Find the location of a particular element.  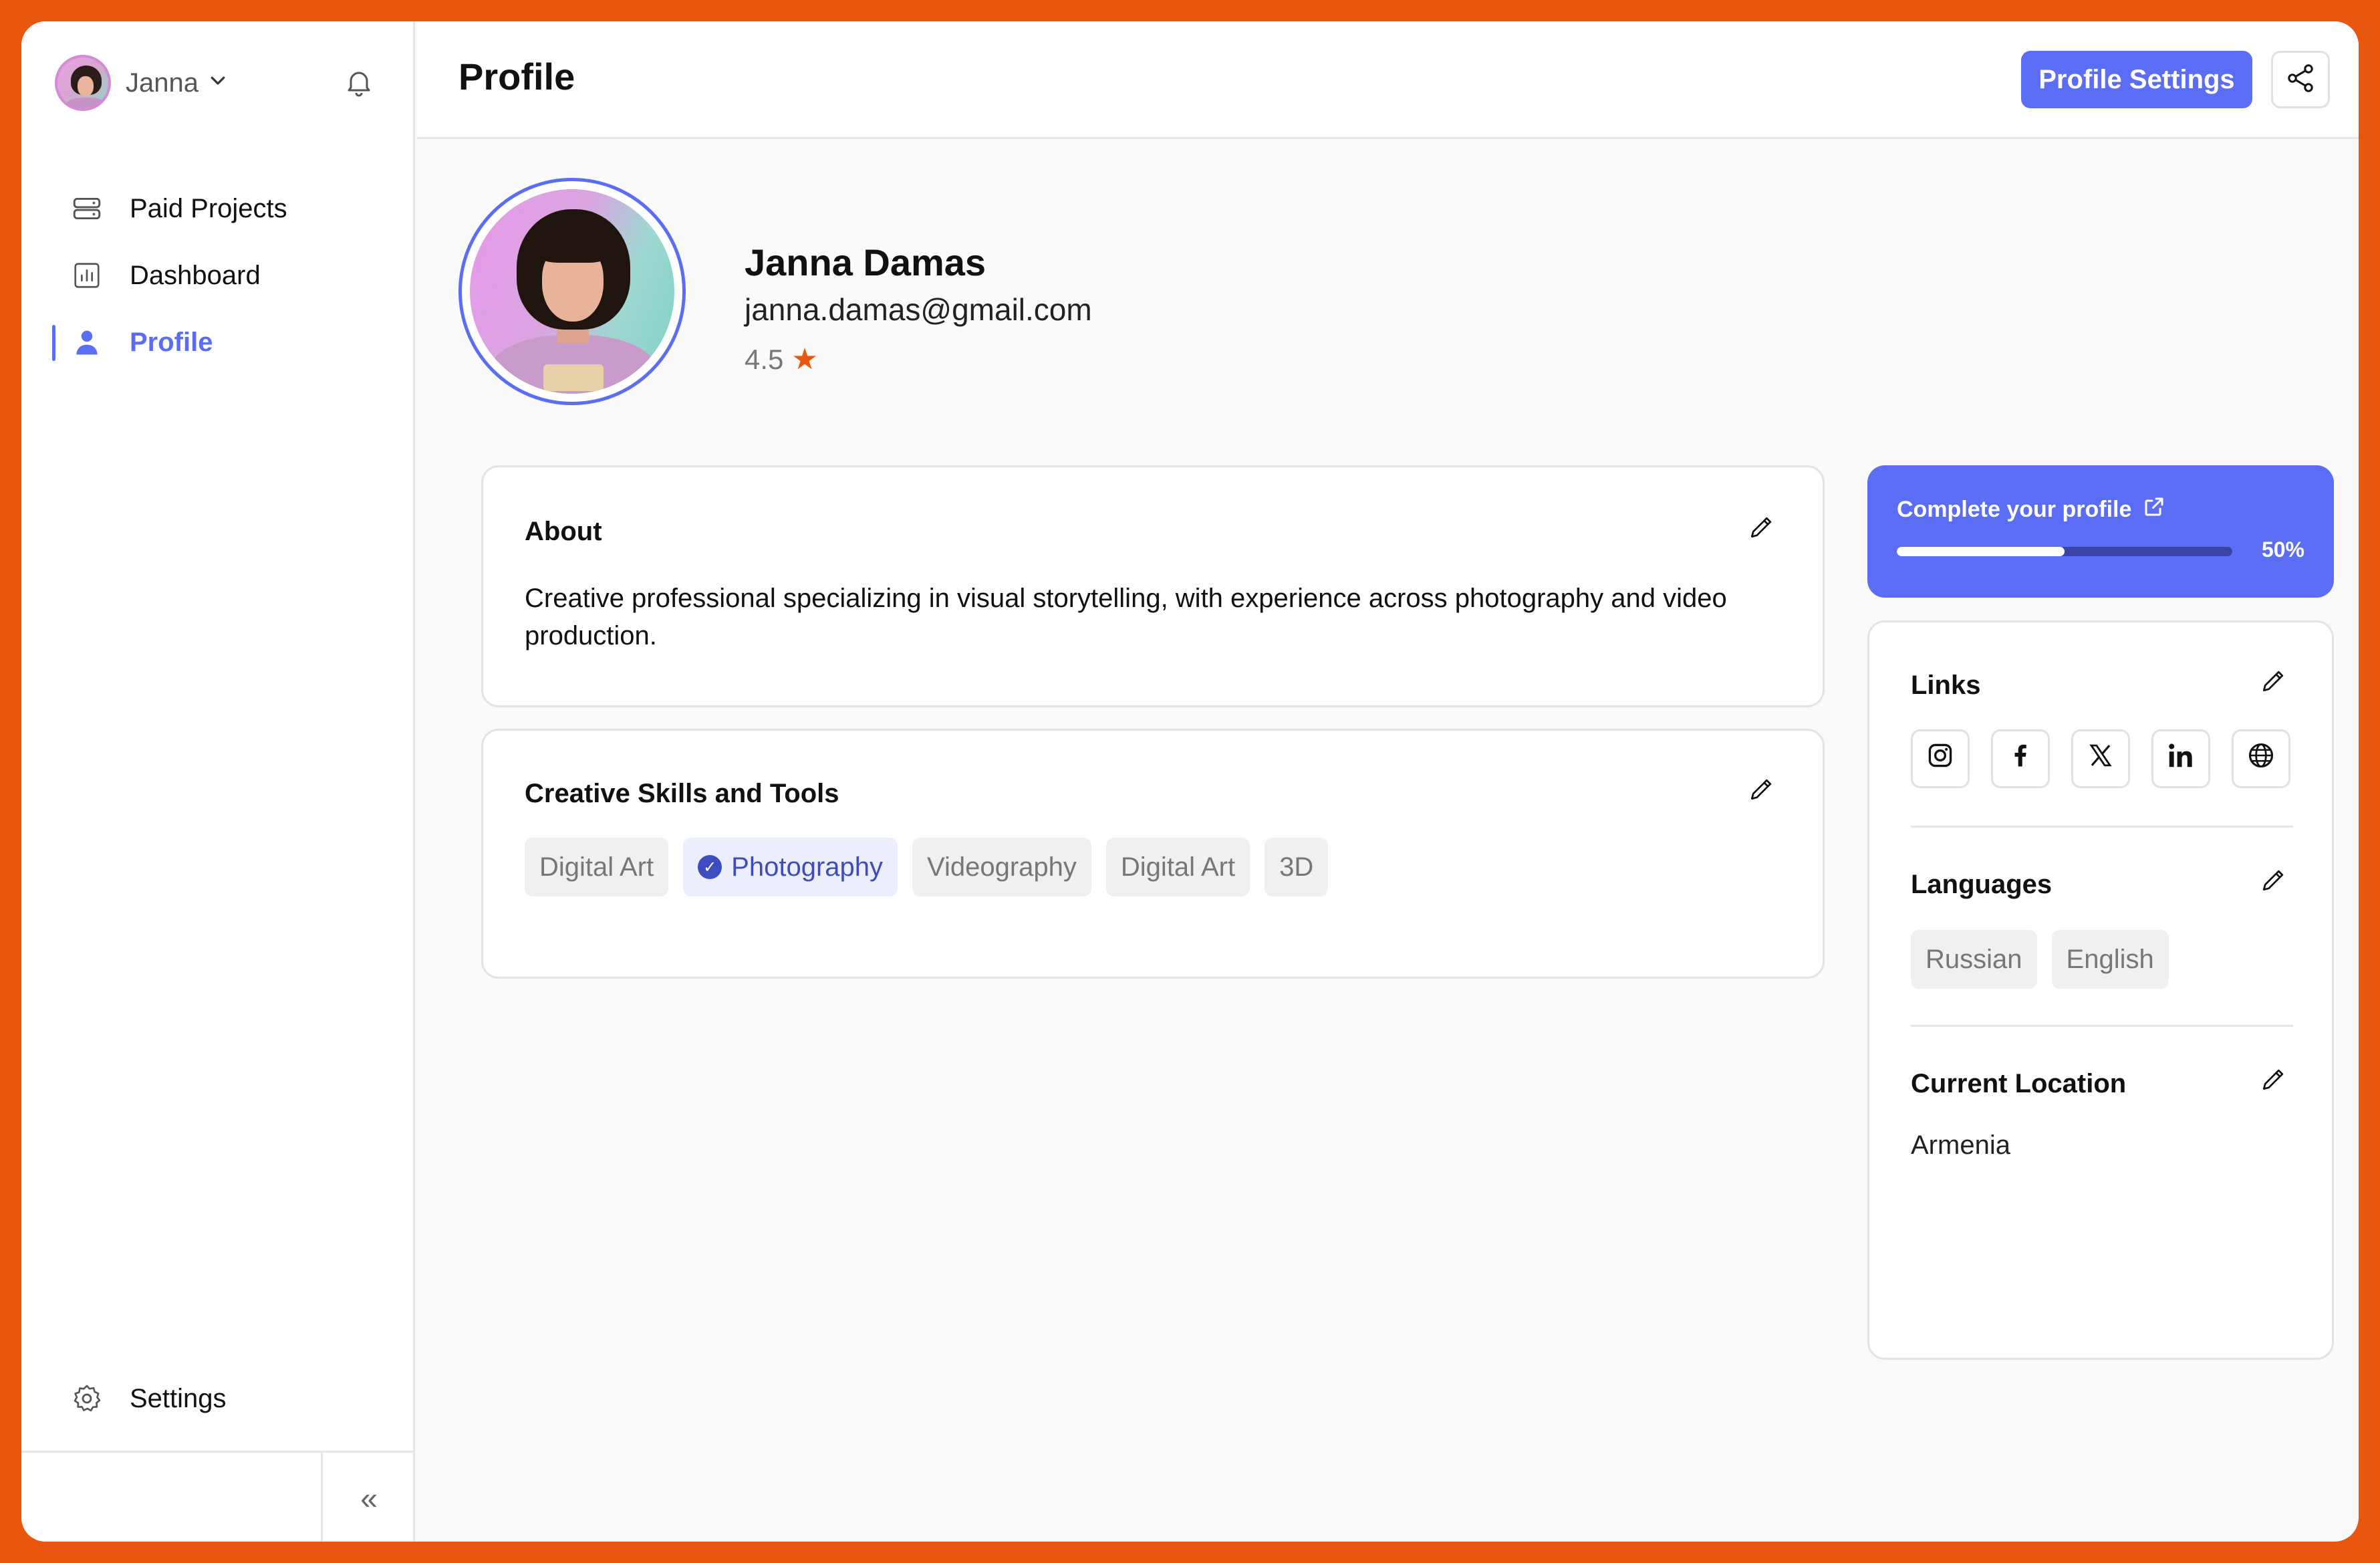

edit-about-button is located at coordinates (1761, 528).